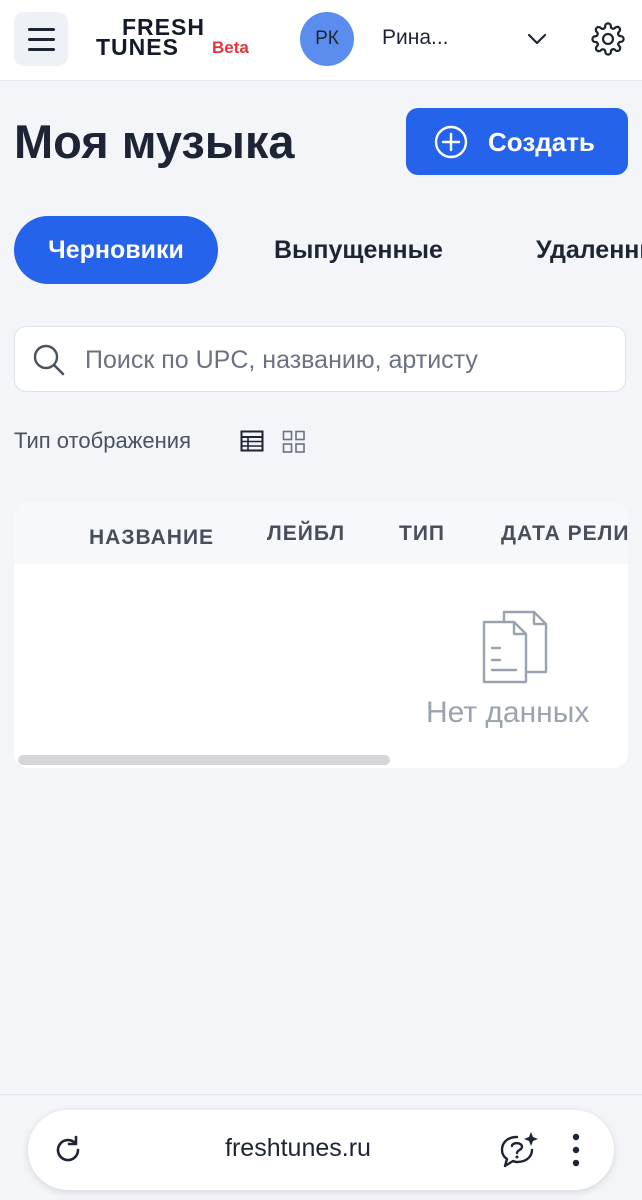  Describe the element at coordinates (154, 141) in the screenshot. I see `page-title: Моя музыка` at that location.